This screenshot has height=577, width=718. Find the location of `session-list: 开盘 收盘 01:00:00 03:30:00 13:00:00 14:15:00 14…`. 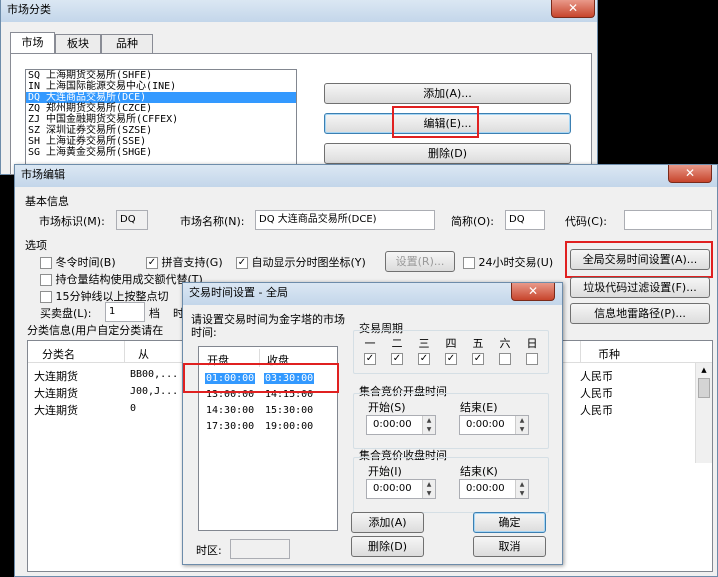

session-list: 开盘 收盘 01:00:00 03:30:00 13:00:00 14:15:00 14… is located at coordinates (268, 438).